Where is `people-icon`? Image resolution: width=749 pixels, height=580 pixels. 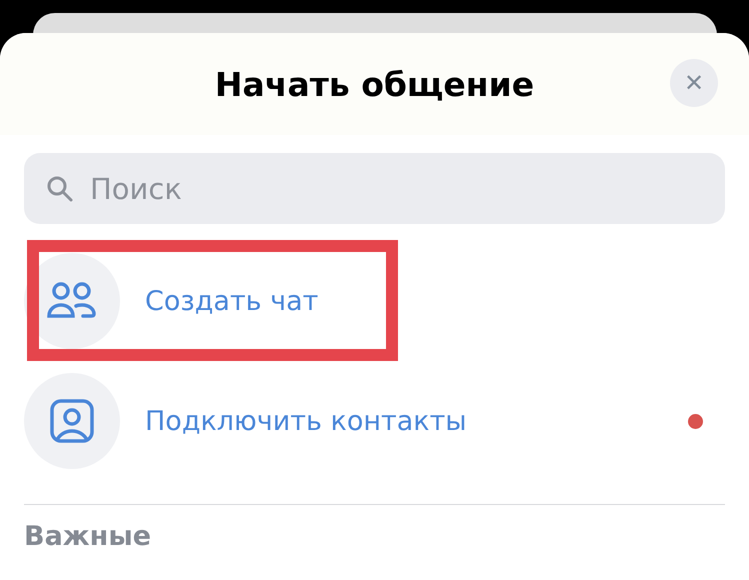
people-icon is located at coordinates (72, 301).